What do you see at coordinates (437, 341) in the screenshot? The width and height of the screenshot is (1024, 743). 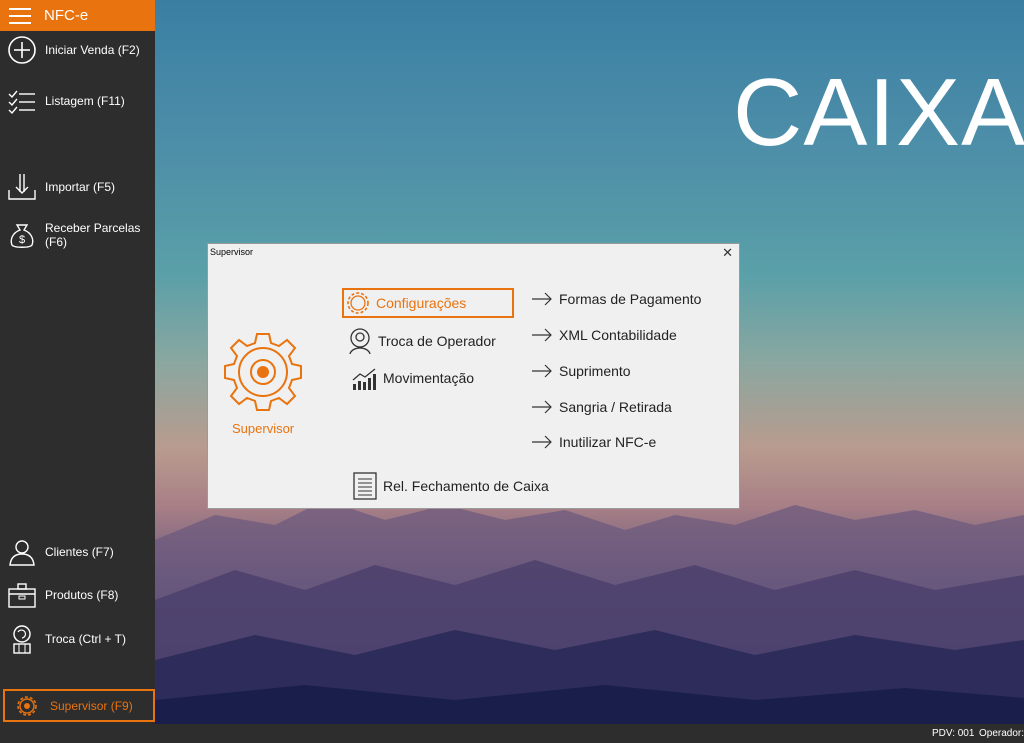 I see `troca-operador-label: Troca de Operador` at bounding box center [437, 341].